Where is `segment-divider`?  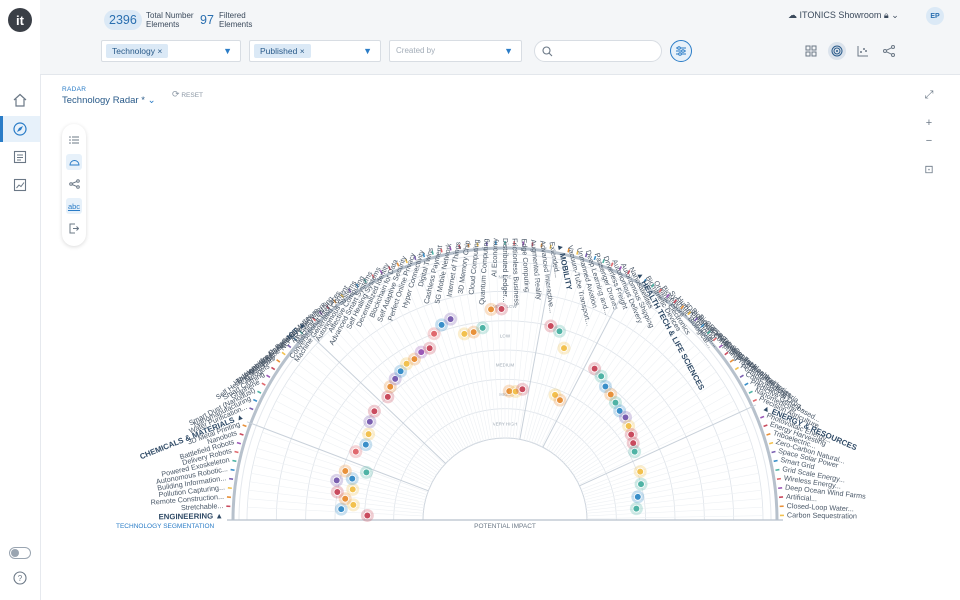 segment-divider is located at coordinates (668, 445).